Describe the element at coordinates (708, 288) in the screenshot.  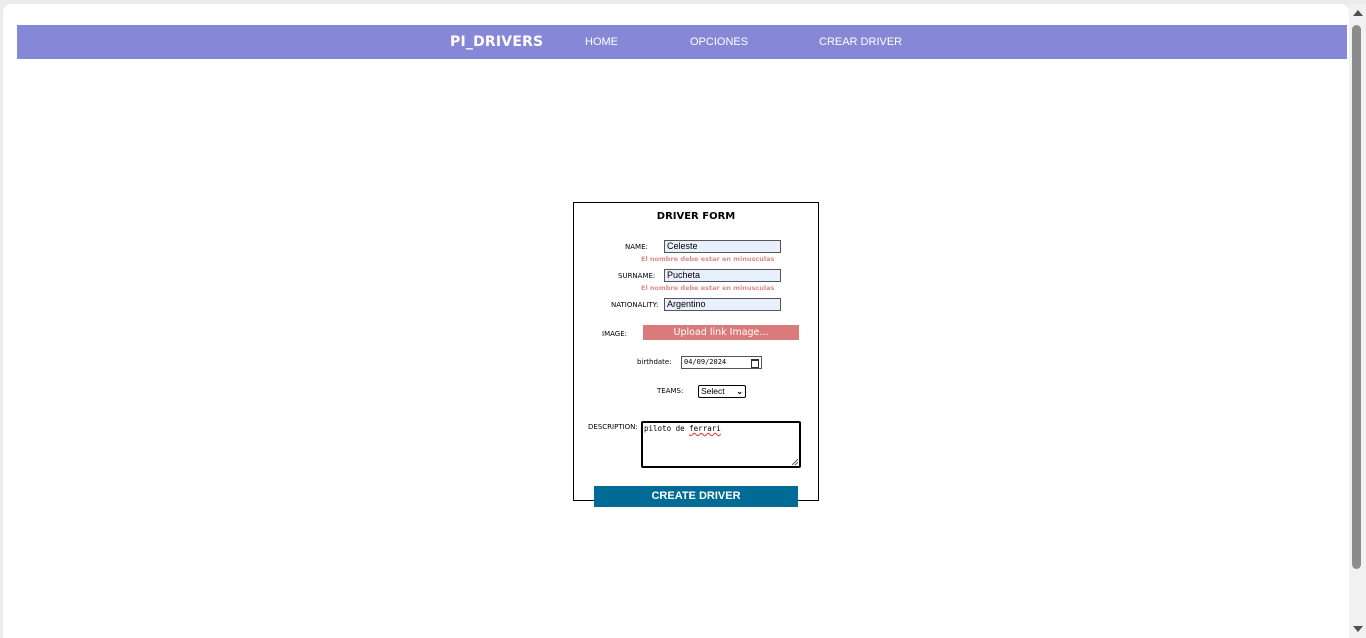
I see `surname-error: El nombre debe estar en minusculas` at that location.